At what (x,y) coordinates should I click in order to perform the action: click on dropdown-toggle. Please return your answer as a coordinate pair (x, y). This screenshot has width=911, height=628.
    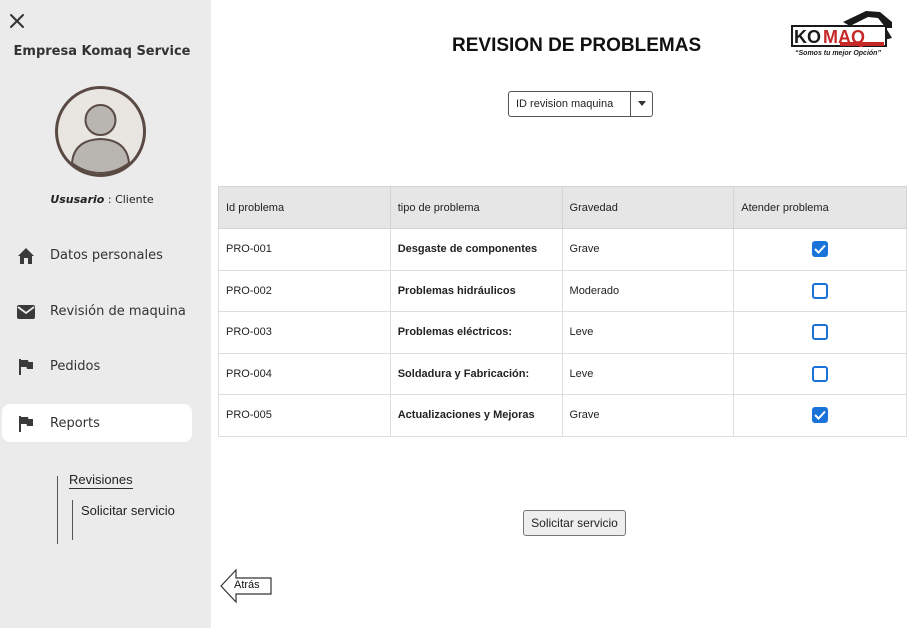
    Looking at the image, I should click on (641, 104).